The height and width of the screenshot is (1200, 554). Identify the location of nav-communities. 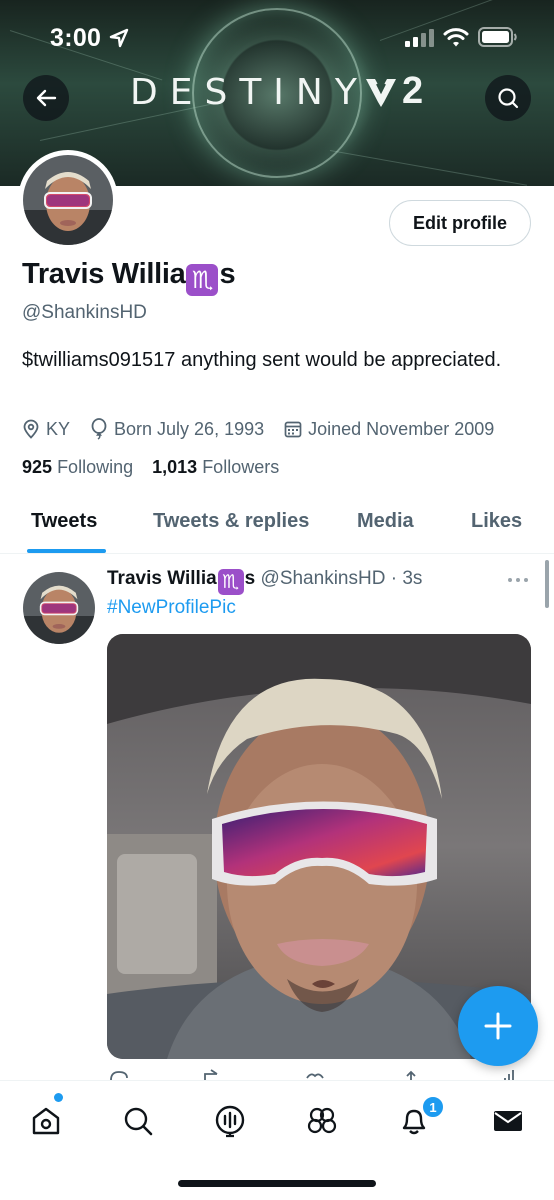
(322, 1121).